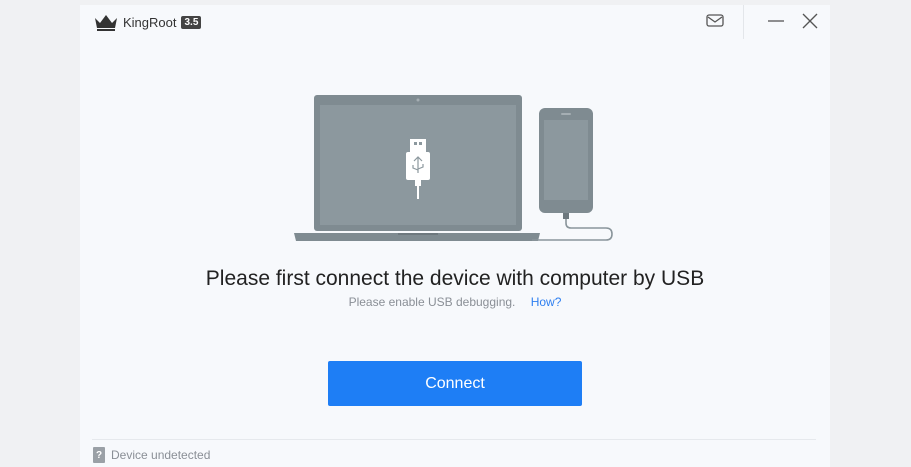 The width and height of the screenshot is (911, 467). What do you see at coordinates (453, 168) in the screenshot?
I see `device-illustration` at bounding box center [453, 168].